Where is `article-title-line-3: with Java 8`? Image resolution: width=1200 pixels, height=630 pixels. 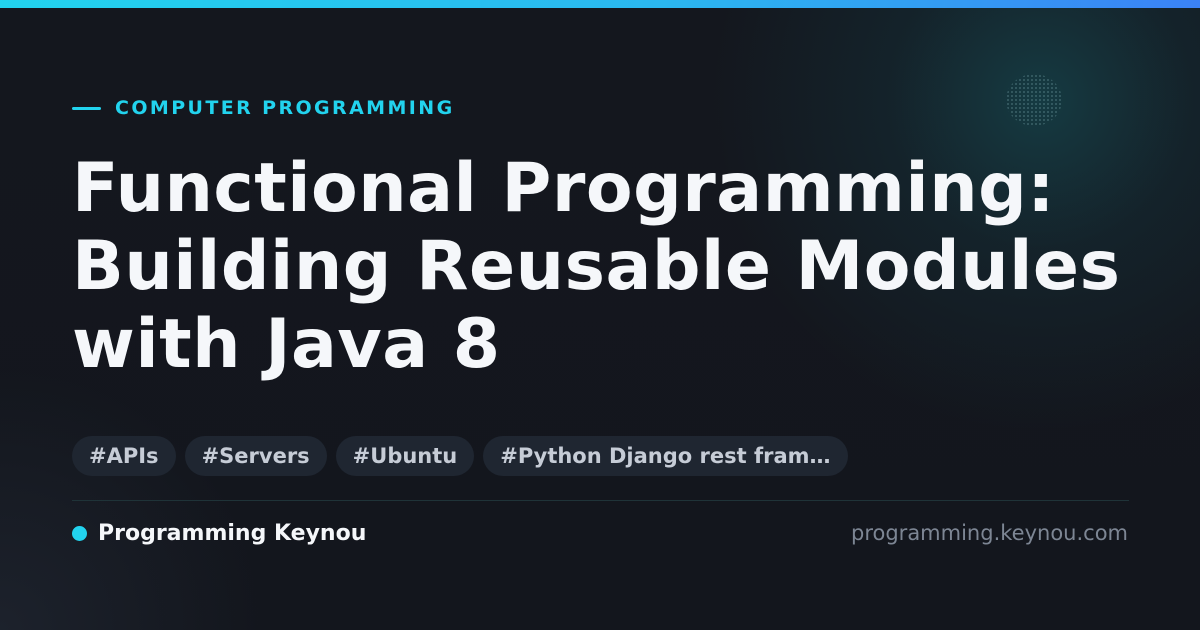 article-title-line-3: with Java 8 is located at coordinates (286, 344).